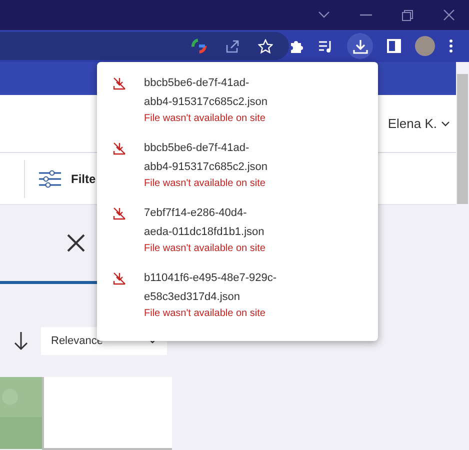 Image resolution: width=469 pixels, height=450 pixels. What do you see at coordinates (419, 124) in the screenshot?
I see `user-menu: Elena K.` at bounding box center [419, 124].